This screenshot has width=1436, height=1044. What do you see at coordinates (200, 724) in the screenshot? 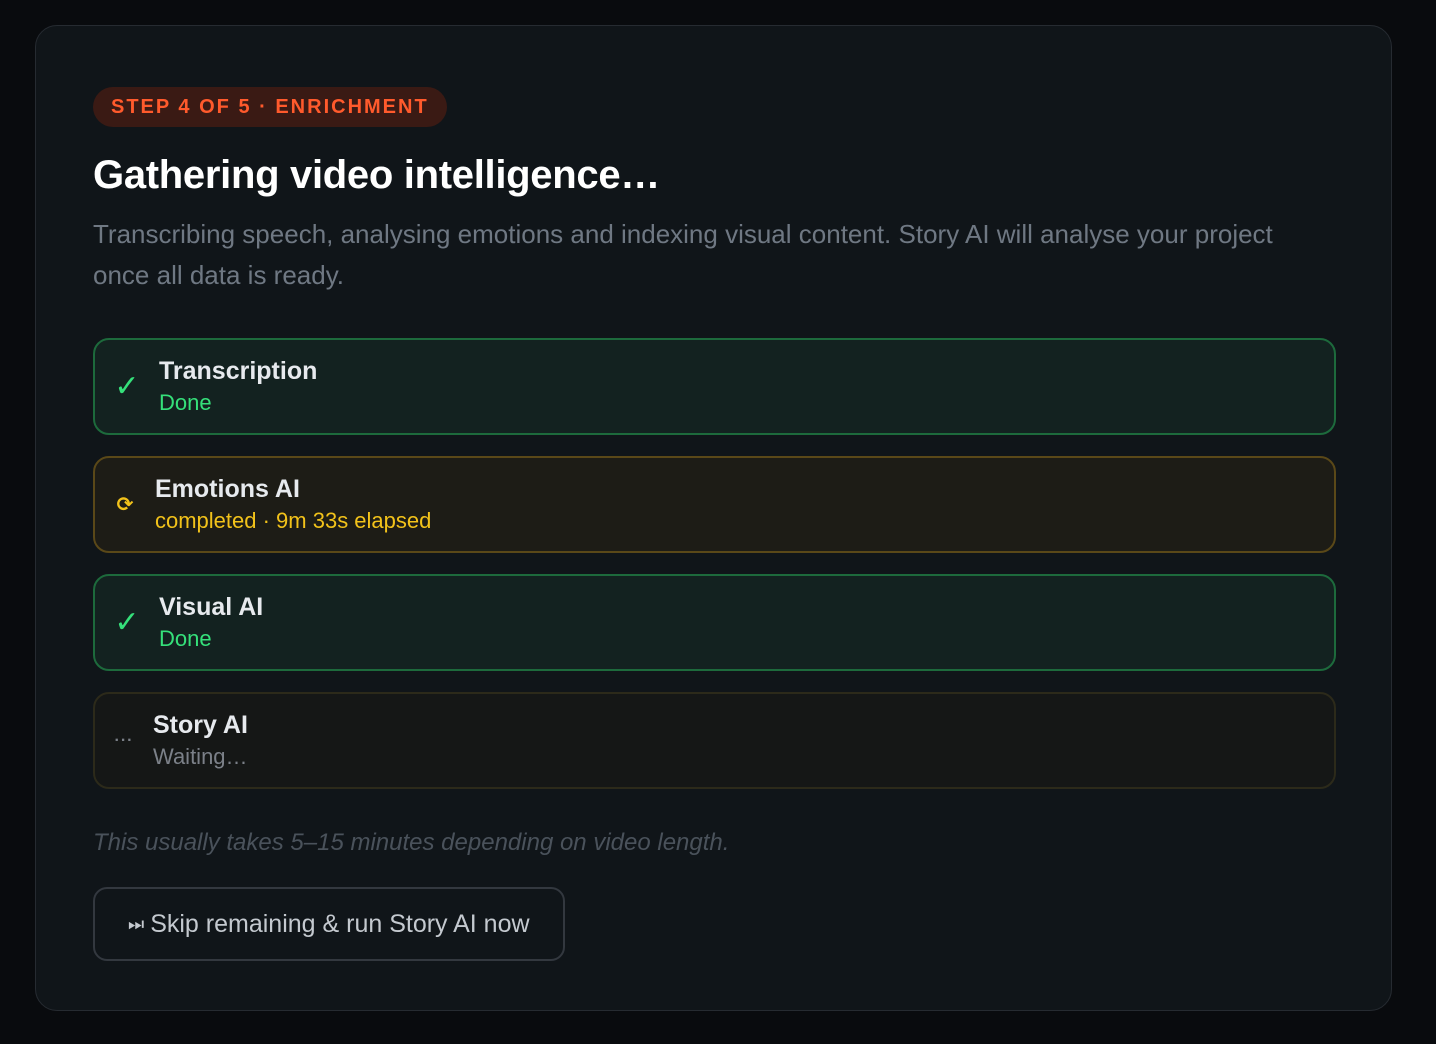
I see `task-name: Story AI` at bounding box center [200, 724].